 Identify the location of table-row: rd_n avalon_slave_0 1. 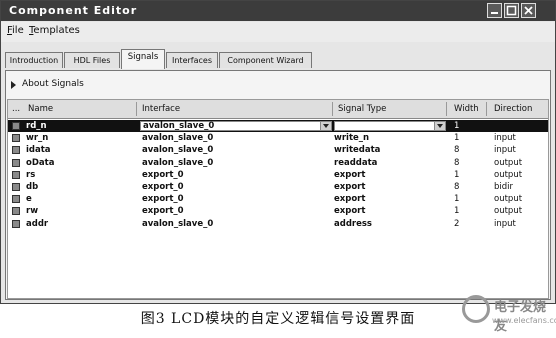
(278, 126).